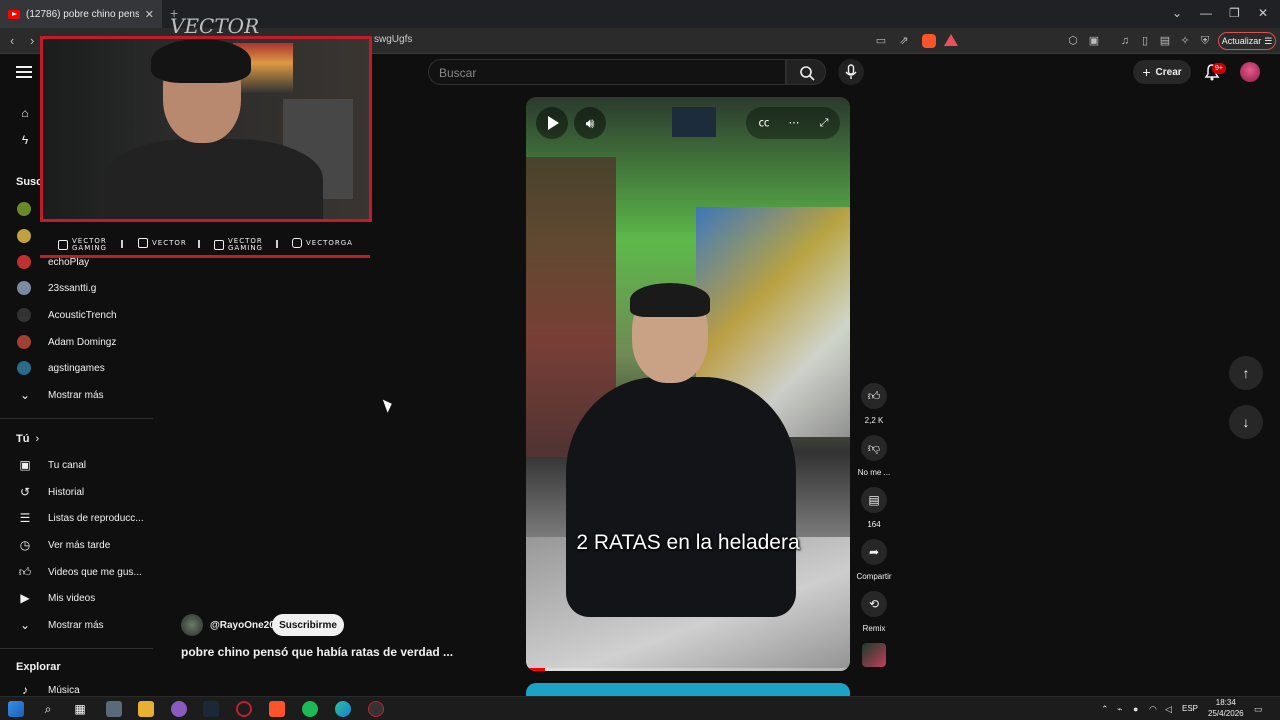  Describe the element at coordinates (78, 288) in the screenshot. I see `sidebar-channel: 23ssantti.g` at that location.